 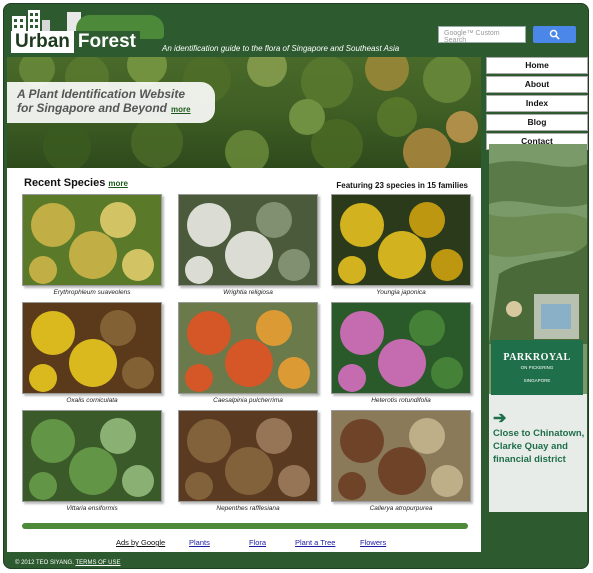 What do you see at coordinates (537, 65) in the screenshot?
I see `nav-home: Home` at bounding box center [537, 65].